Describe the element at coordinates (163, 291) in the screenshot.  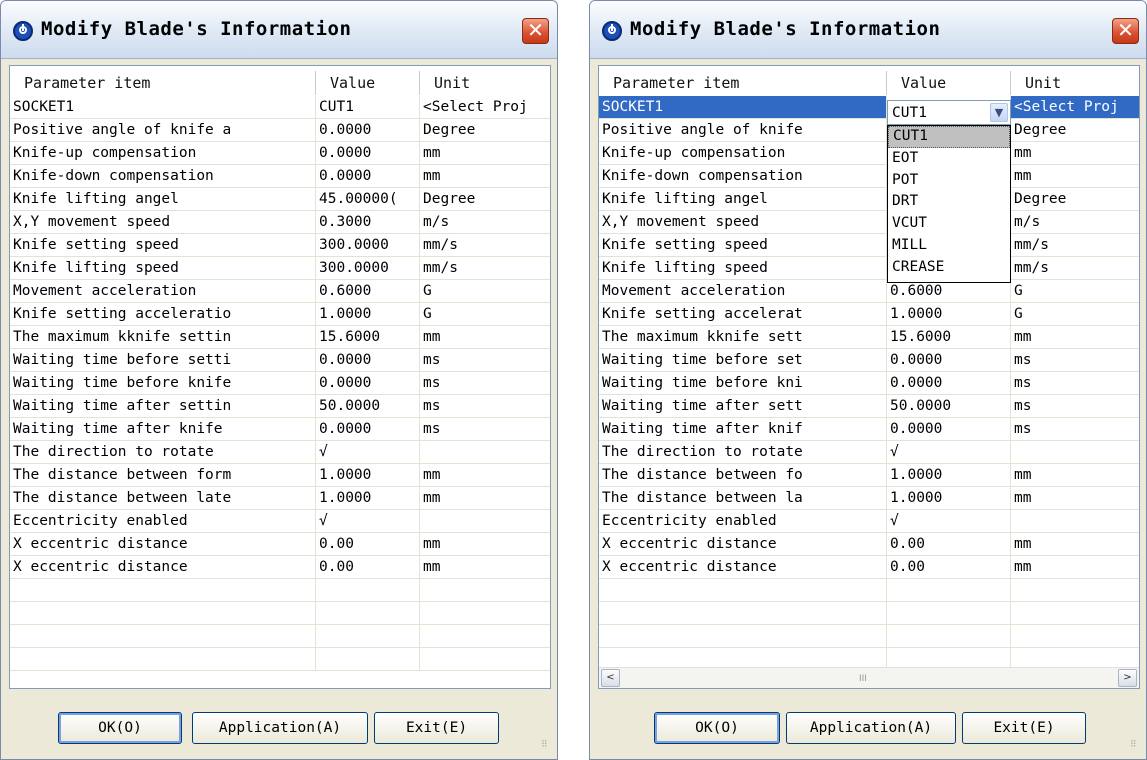
I see `parameter-cell: Movement acceleration` at that location.